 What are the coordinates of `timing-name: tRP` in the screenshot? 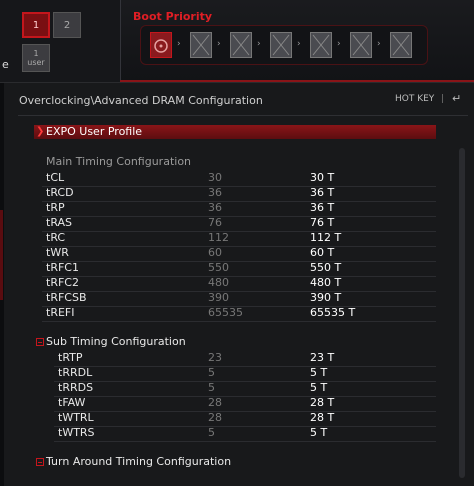 It's located at (55, 207).